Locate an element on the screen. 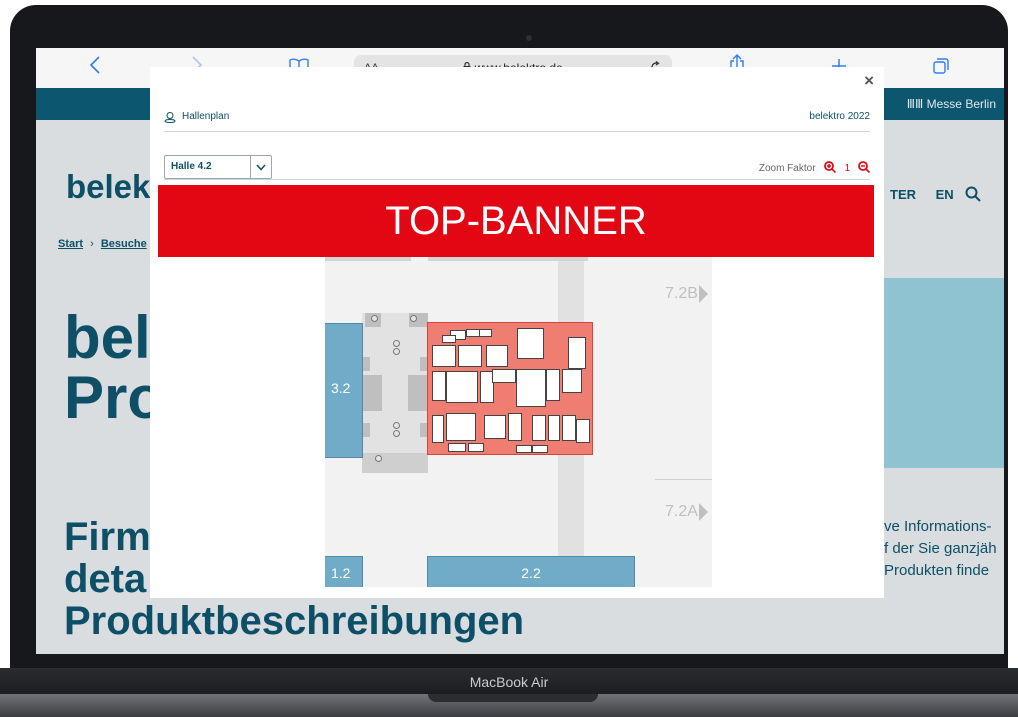  hall-2-2-label: 2.2 is located at coordinates (531, 573).